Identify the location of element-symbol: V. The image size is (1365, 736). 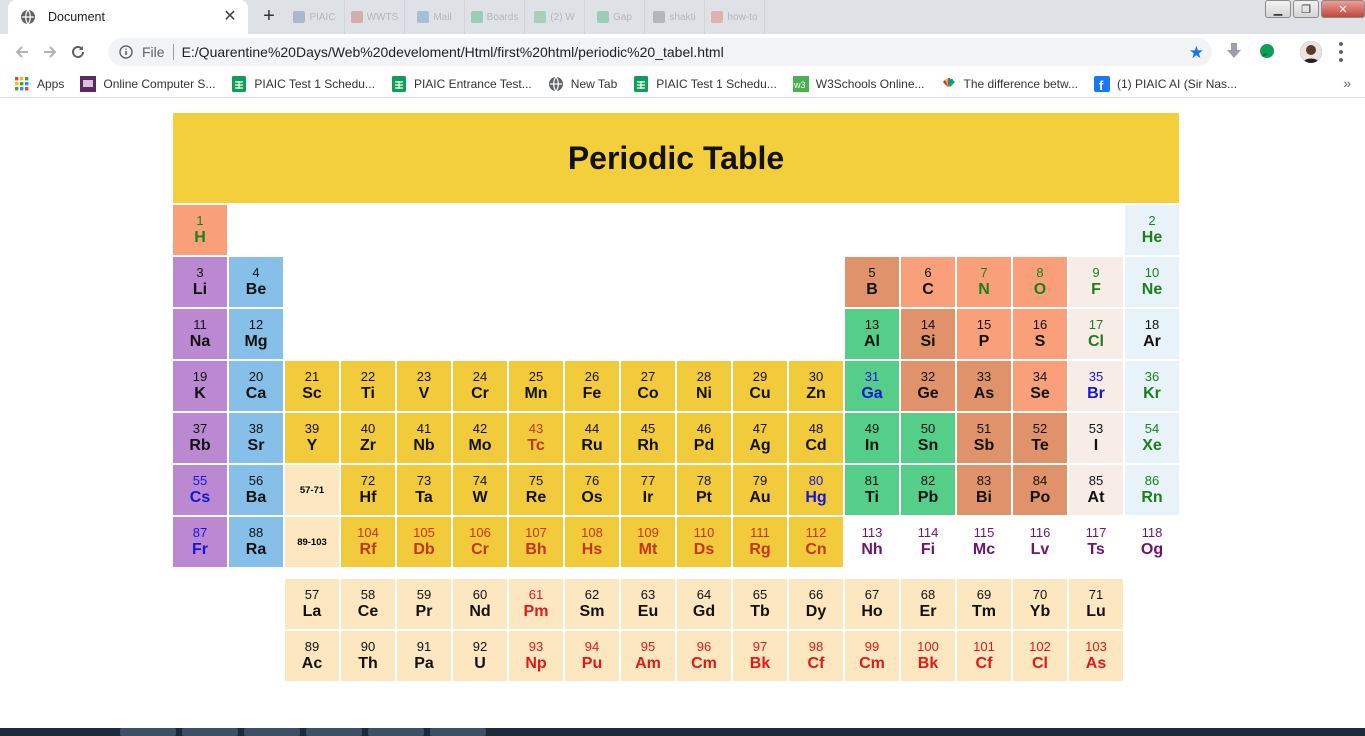
(424, 393).